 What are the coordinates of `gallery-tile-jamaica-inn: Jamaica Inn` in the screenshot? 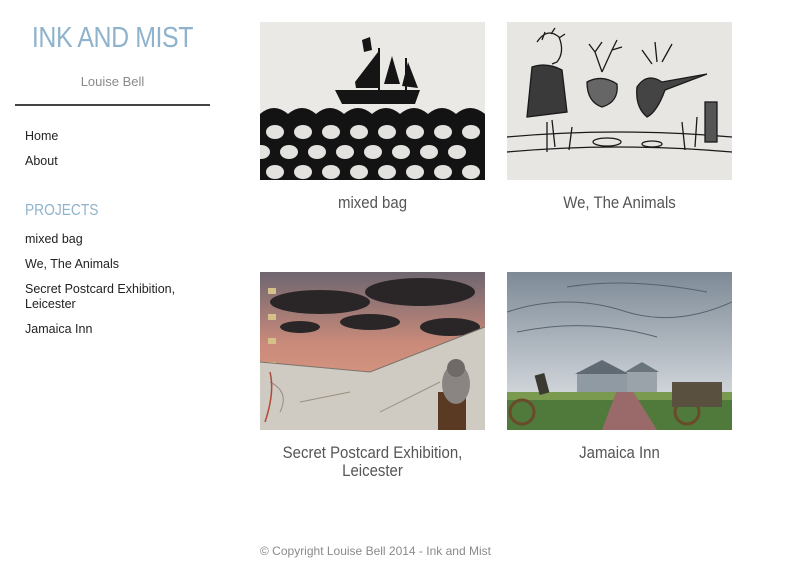 It's located at (619, 367).